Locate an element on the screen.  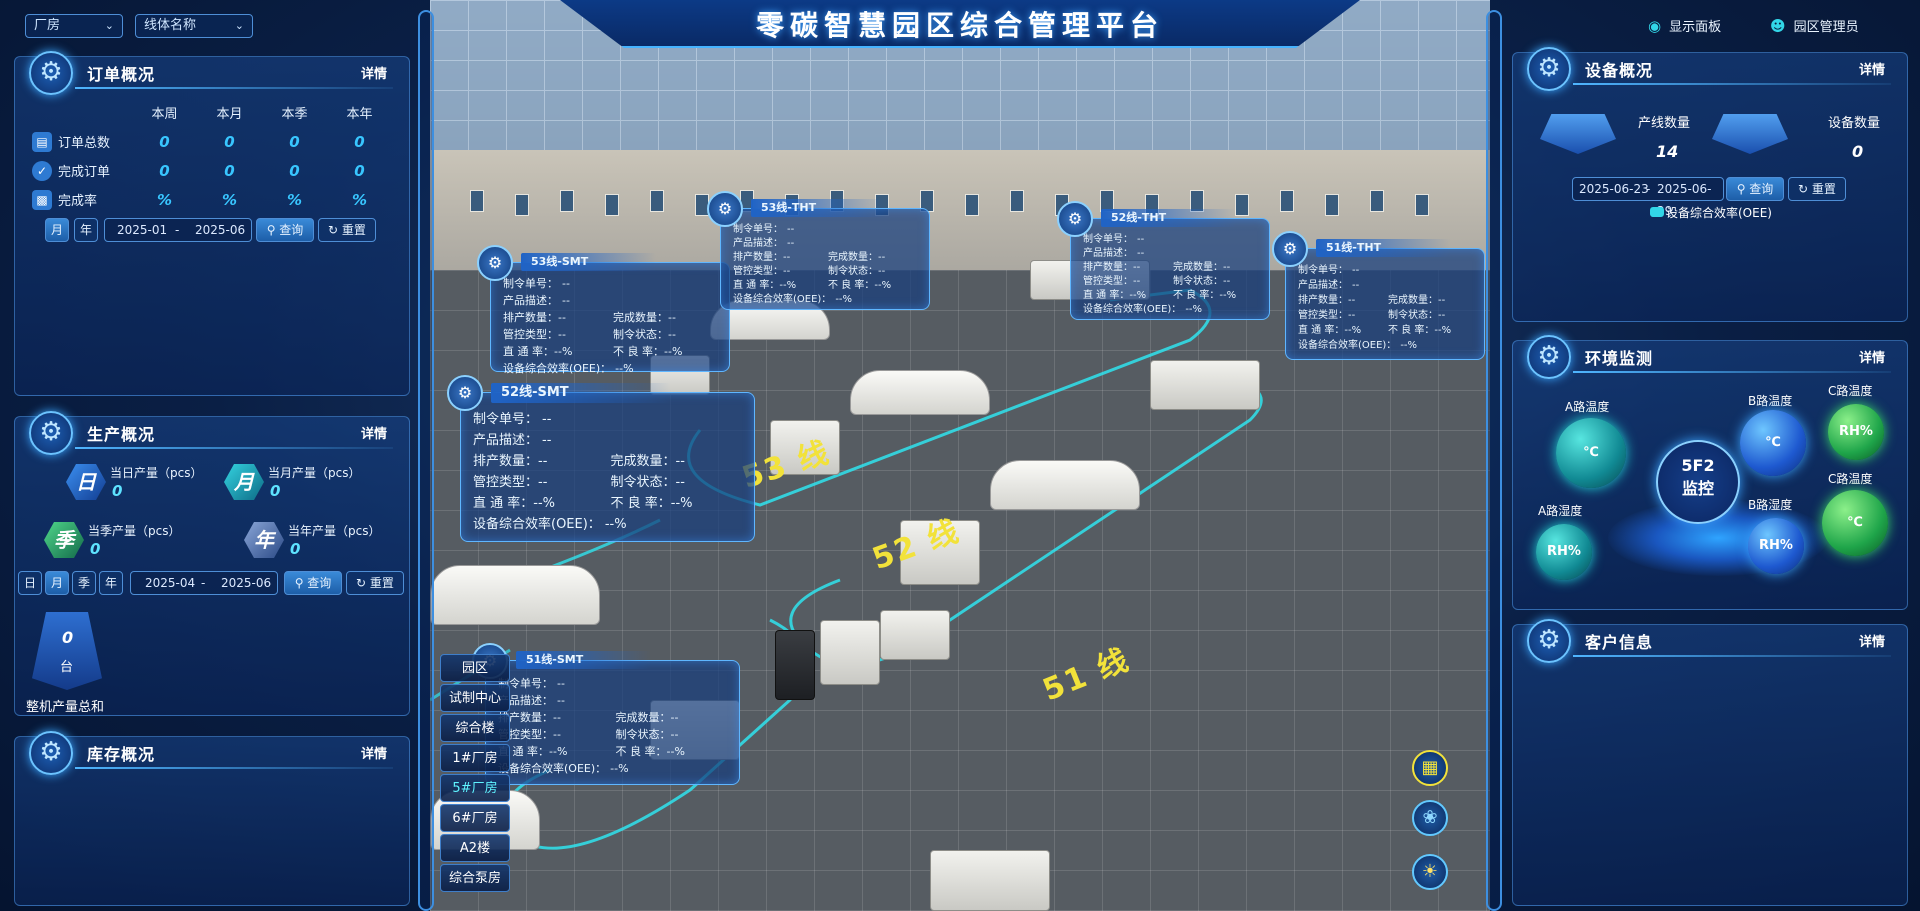
monitor-center: 5F2 监控 is located at coordinates (1698, 482).